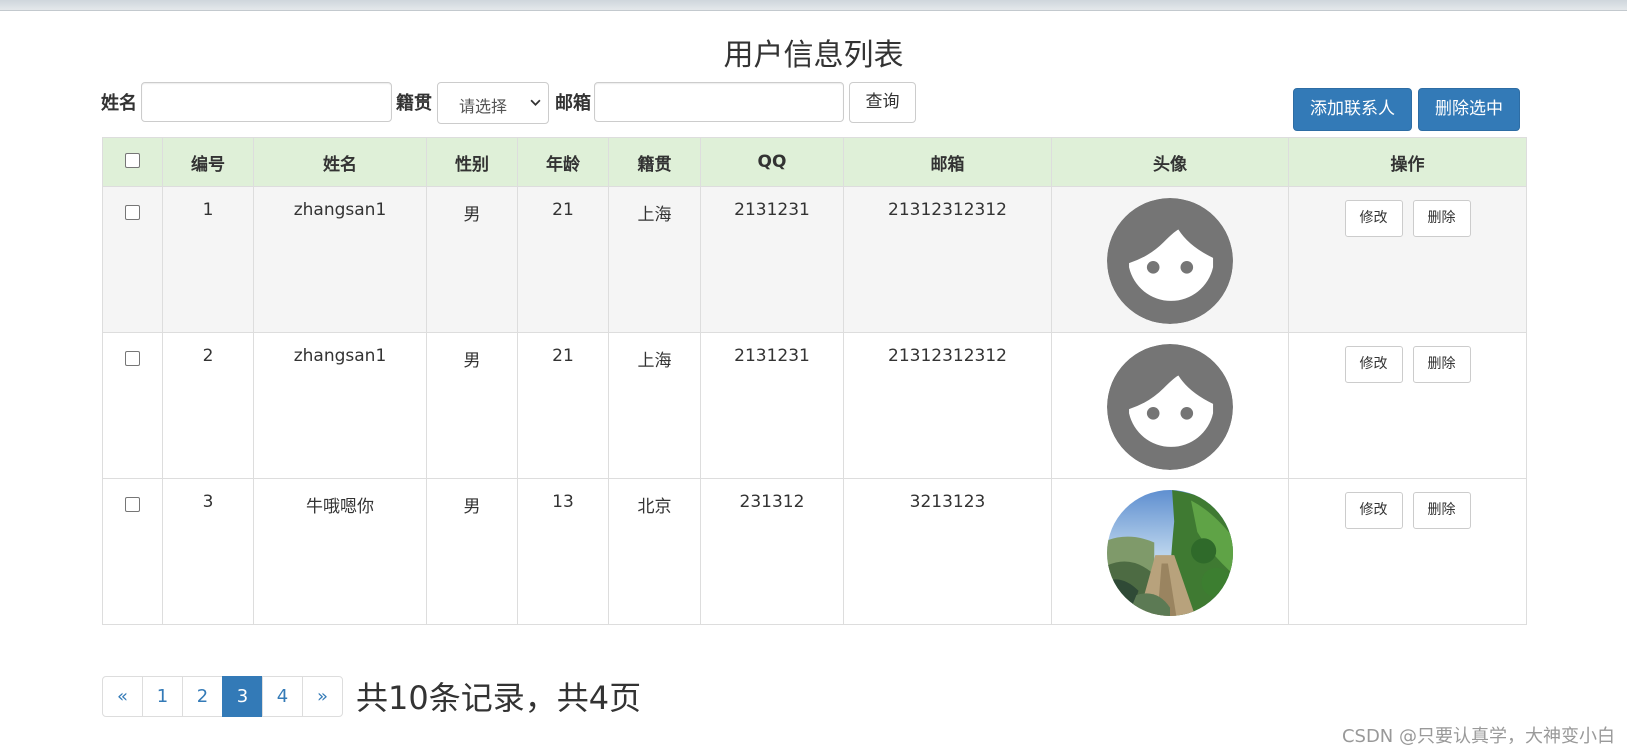  I want to click on native-place-label: 籍贯, so click(414, 103).